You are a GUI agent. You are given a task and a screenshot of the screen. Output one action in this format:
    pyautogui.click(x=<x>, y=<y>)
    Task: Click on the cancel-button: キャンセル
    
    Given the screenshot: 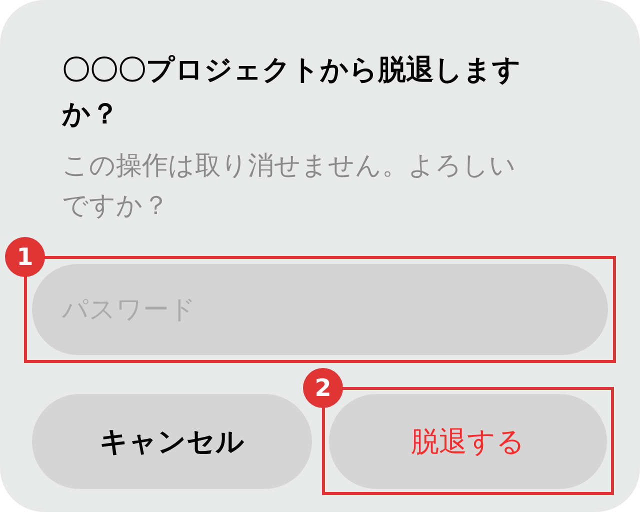 What is the action you would take?
    pyautogui.click(x=172, y=441)
    